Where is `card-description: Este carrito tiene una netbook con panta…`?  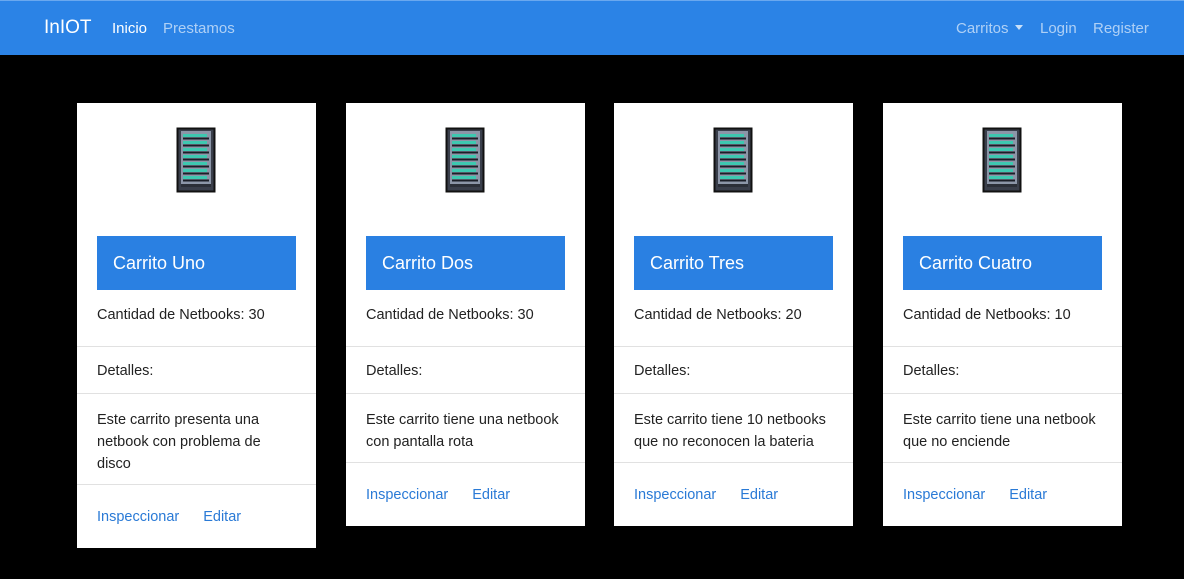 card-description: Este carrito tiene una netbook con panta… is located at coordinates (462, 431).